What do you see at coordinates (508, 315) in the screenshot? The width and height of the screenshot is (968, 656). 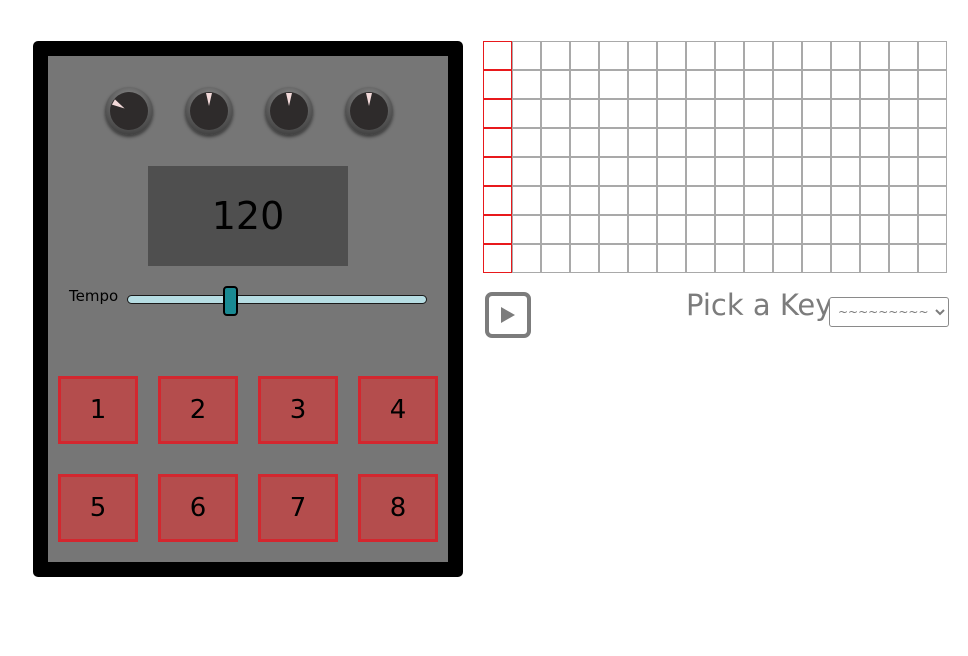 I see `play-button` at bounding box center [508, 315].